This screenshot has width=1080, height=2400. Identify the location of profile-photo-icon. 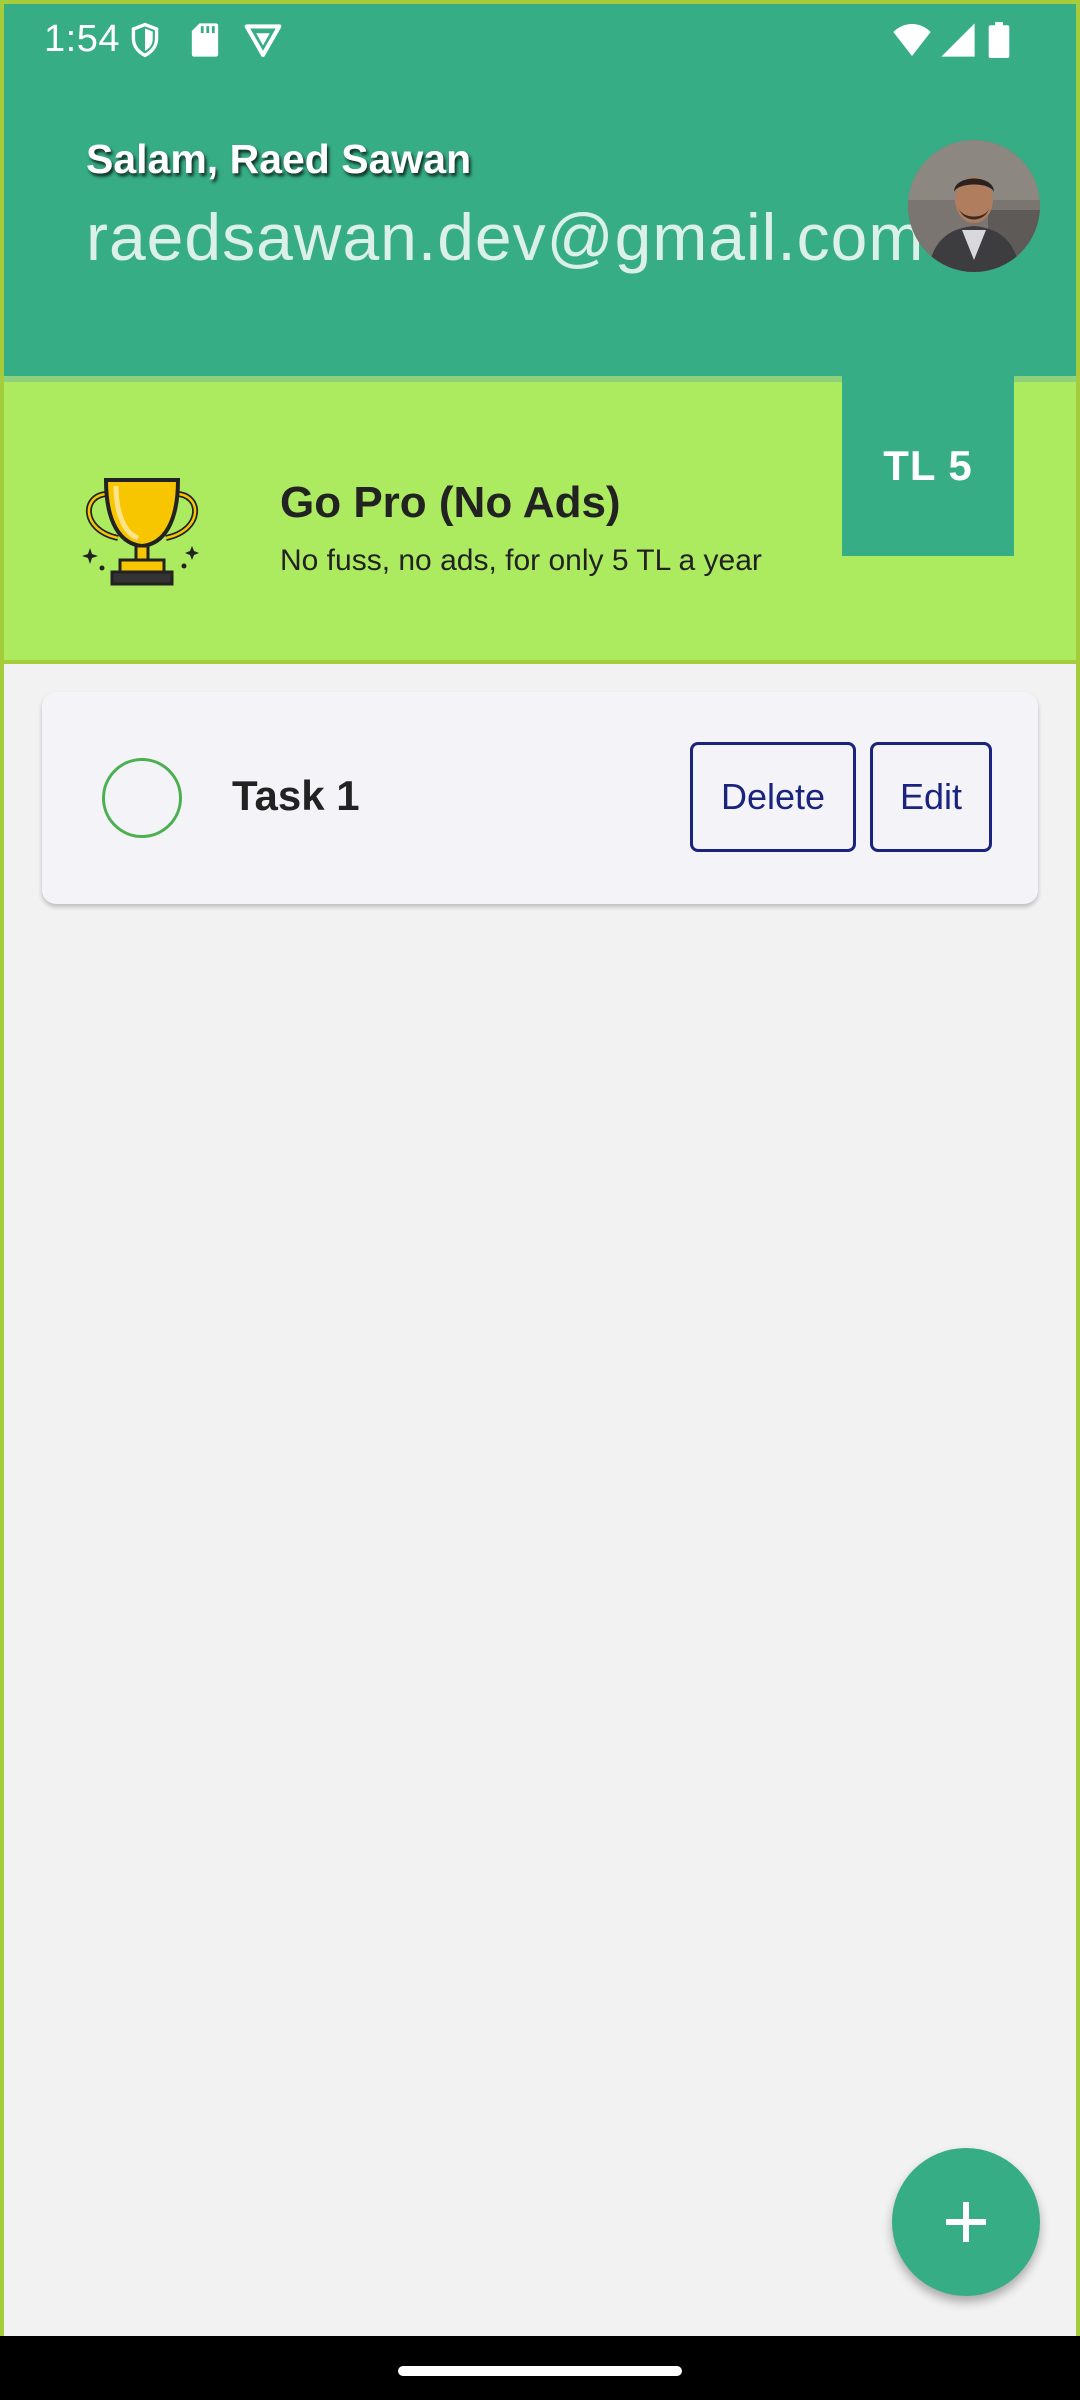
(974, 206).